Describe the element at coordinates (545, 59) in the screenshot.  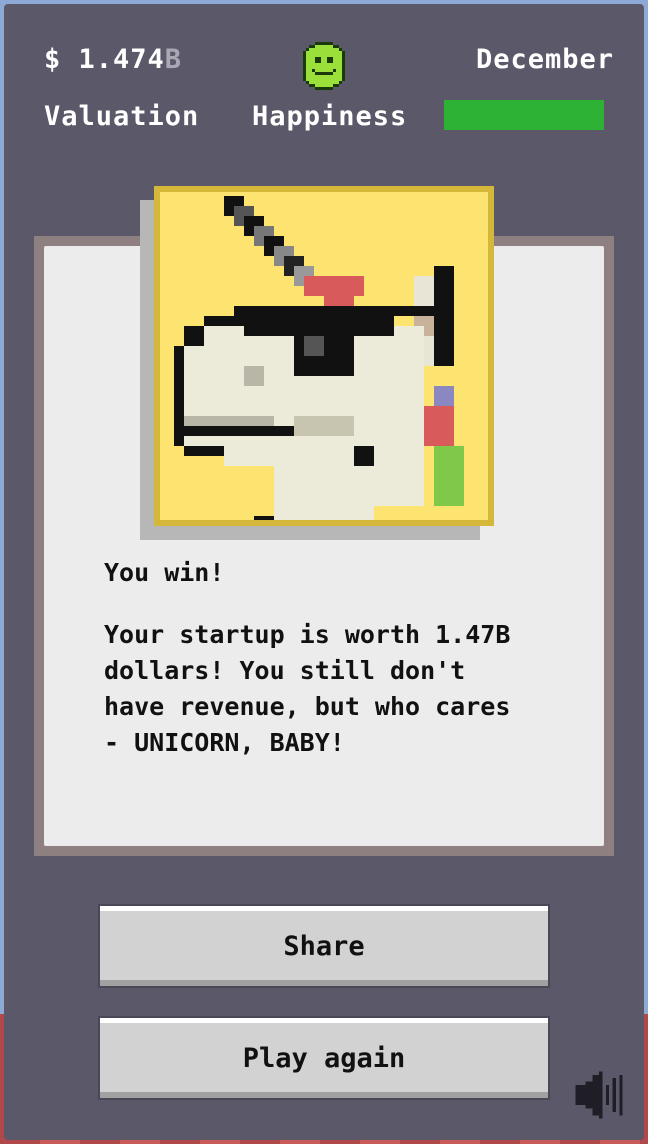
I see `month-label: December` at that location.